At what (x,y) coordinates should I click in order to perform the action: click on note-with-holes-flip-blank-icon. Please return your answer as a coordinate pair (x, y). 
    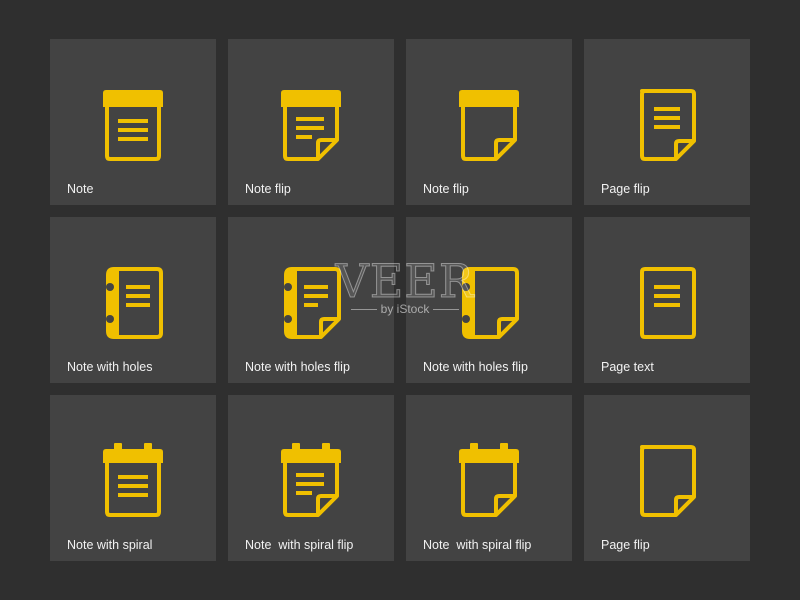
    Looking at the image, I should click on (490, 303).